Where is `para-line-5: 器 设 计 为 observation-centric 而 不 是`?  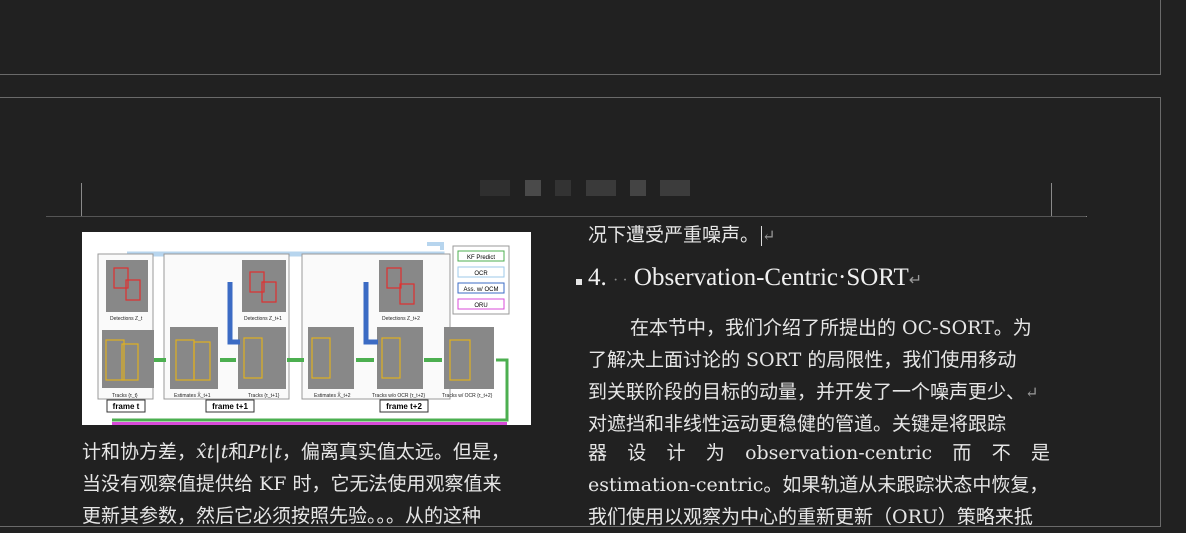 para-line-5: 器 设 计 为 observation-centric 而 不 是 is located at coordinates (819, 453).